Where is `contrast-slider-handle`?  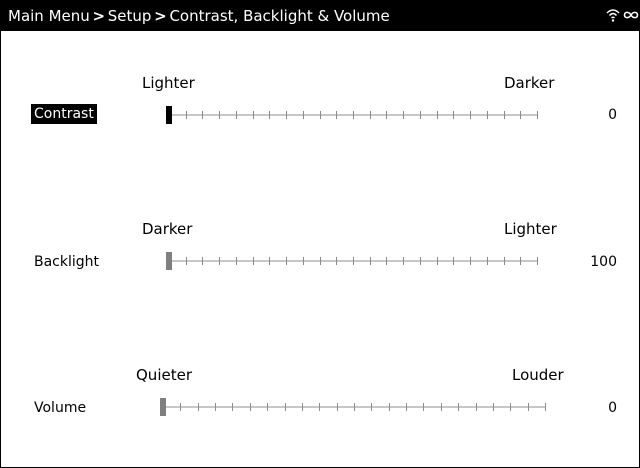 contrast-slider-handle is located at coordinates (169, 115).